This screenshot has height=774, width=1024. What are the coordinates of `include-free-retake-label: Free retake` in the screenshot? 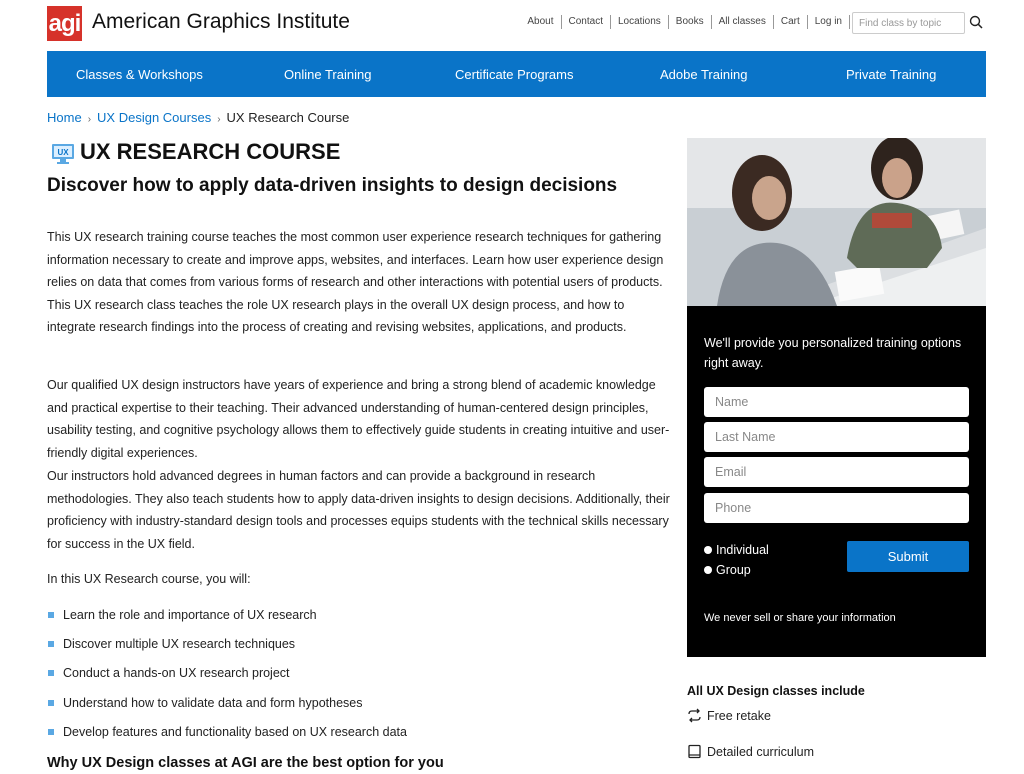 It's located at (739, 715).